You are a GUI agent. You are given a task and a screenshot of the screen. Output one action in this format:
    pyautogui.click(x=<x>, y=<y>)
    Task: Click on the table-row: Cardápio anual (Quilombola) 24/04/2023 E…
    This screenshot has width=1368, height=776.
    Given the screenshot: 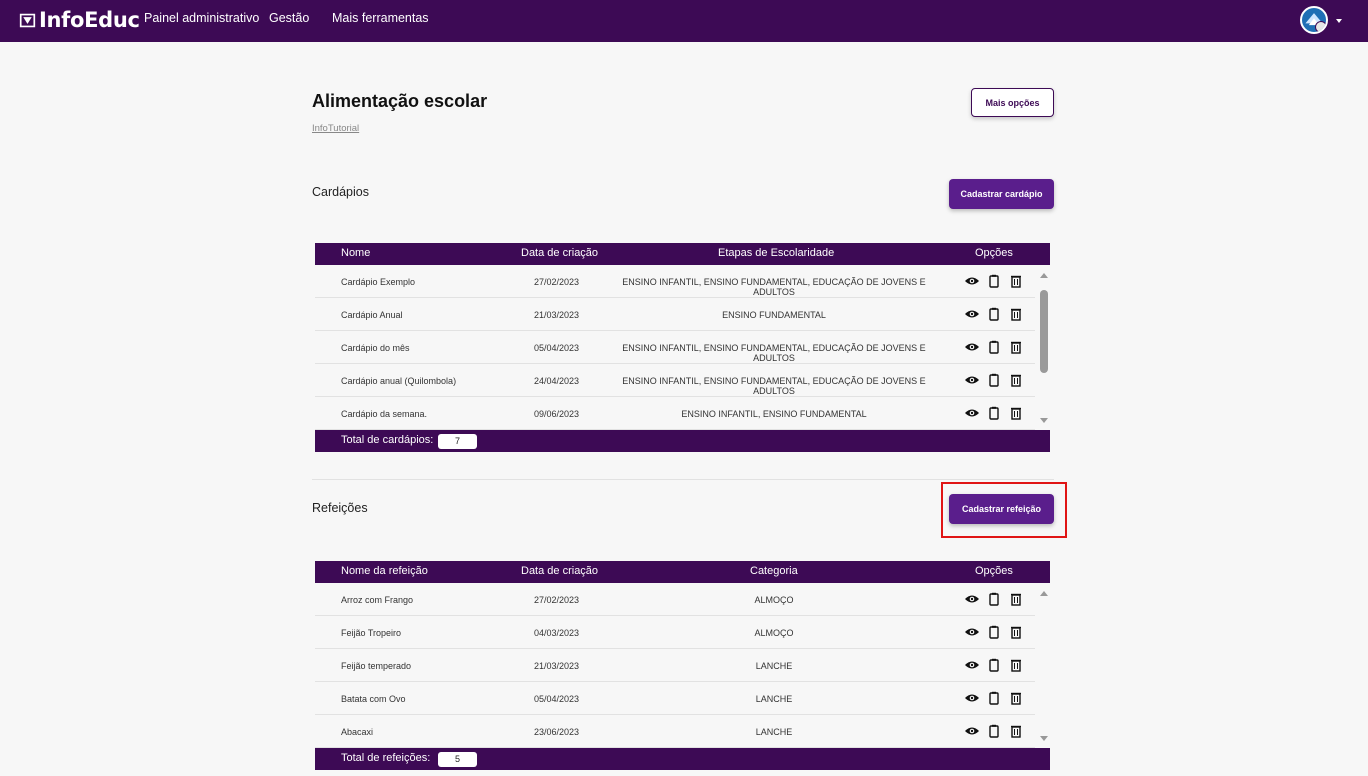 What is the action you would take?
    pyautogui.click(x=675, y=380)
    